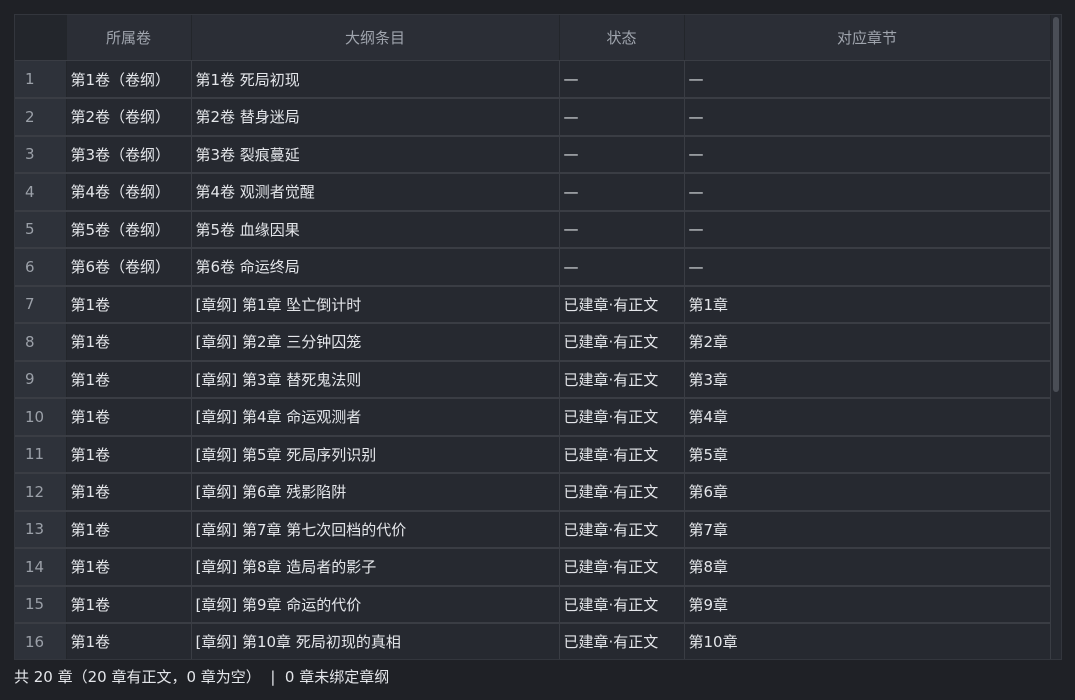 This screenshot has height=700, width=1075. Describe the element at coordinates (867, 342) in the screenshot. I see `cell-chapter: 第2章` at that location.